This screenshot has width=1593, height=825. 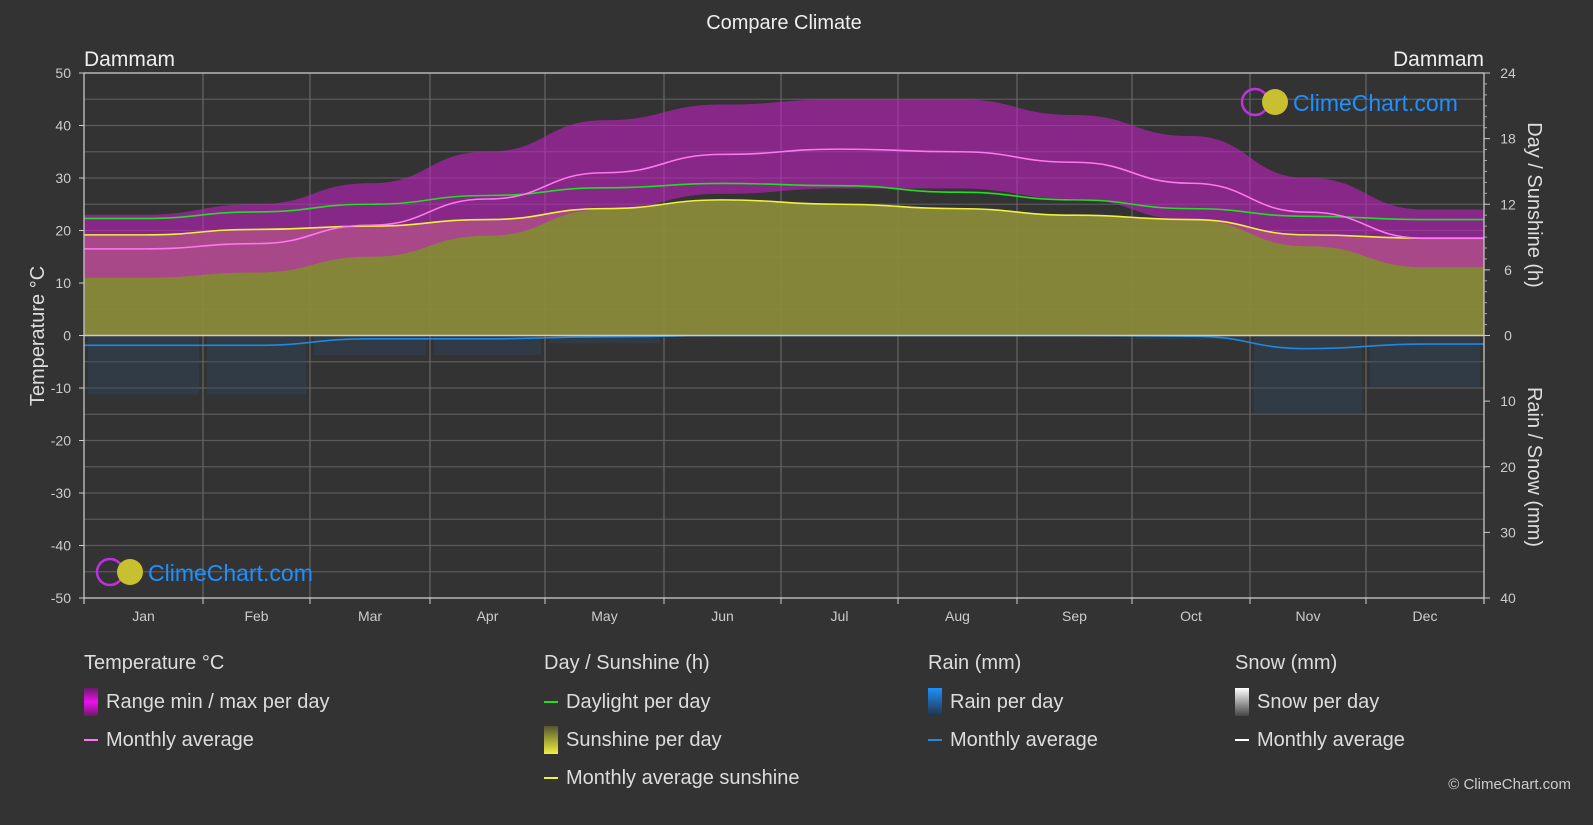 What do you see at coordinates (1508, 598) in the screenshot?
I see `right-bottom-tick-label: 40` at bounding box center [1508, 598].